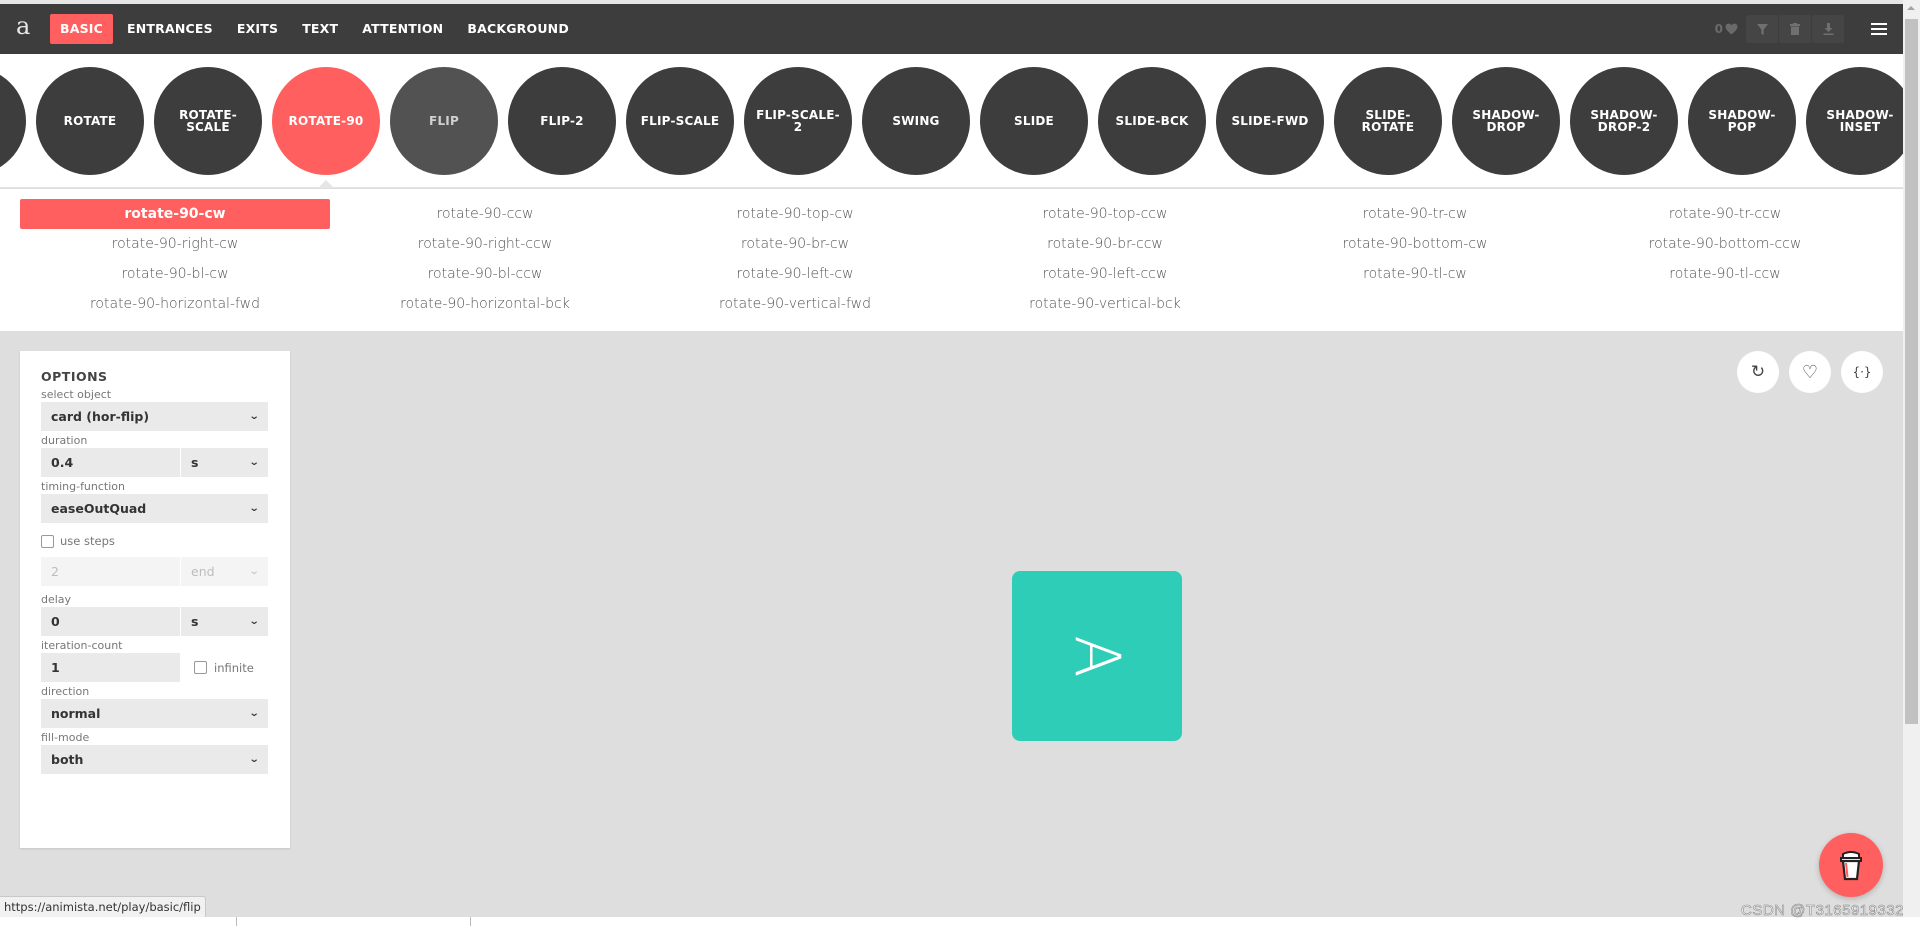 Image resolution: width=1920 pixels, height=926 pixels. What do you see at coordinates (1911, 371) in the screenshot?
I see `scroll-thumb` at bounding box center [1911, 371].